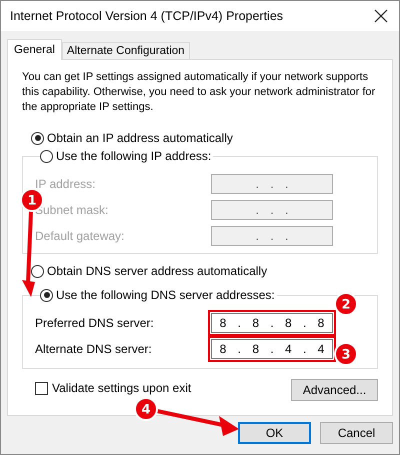 Image resolution: width=400 pixels, height=455 pixels. Describe the element at coordinates (381, 16) in the screenshot. I see `close-icon` at that location.